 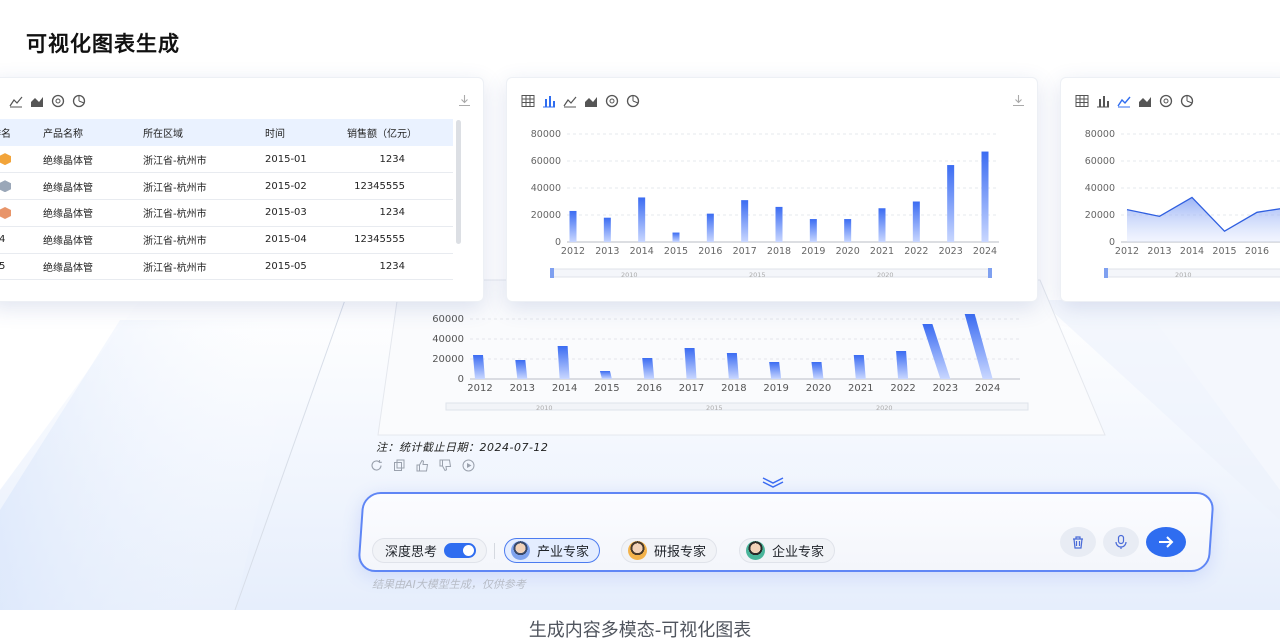 What do you see at coordinates (1159, 251) in the screenshot?
I see `x-tick-label: 2013` at bounding box center [1159, 251].